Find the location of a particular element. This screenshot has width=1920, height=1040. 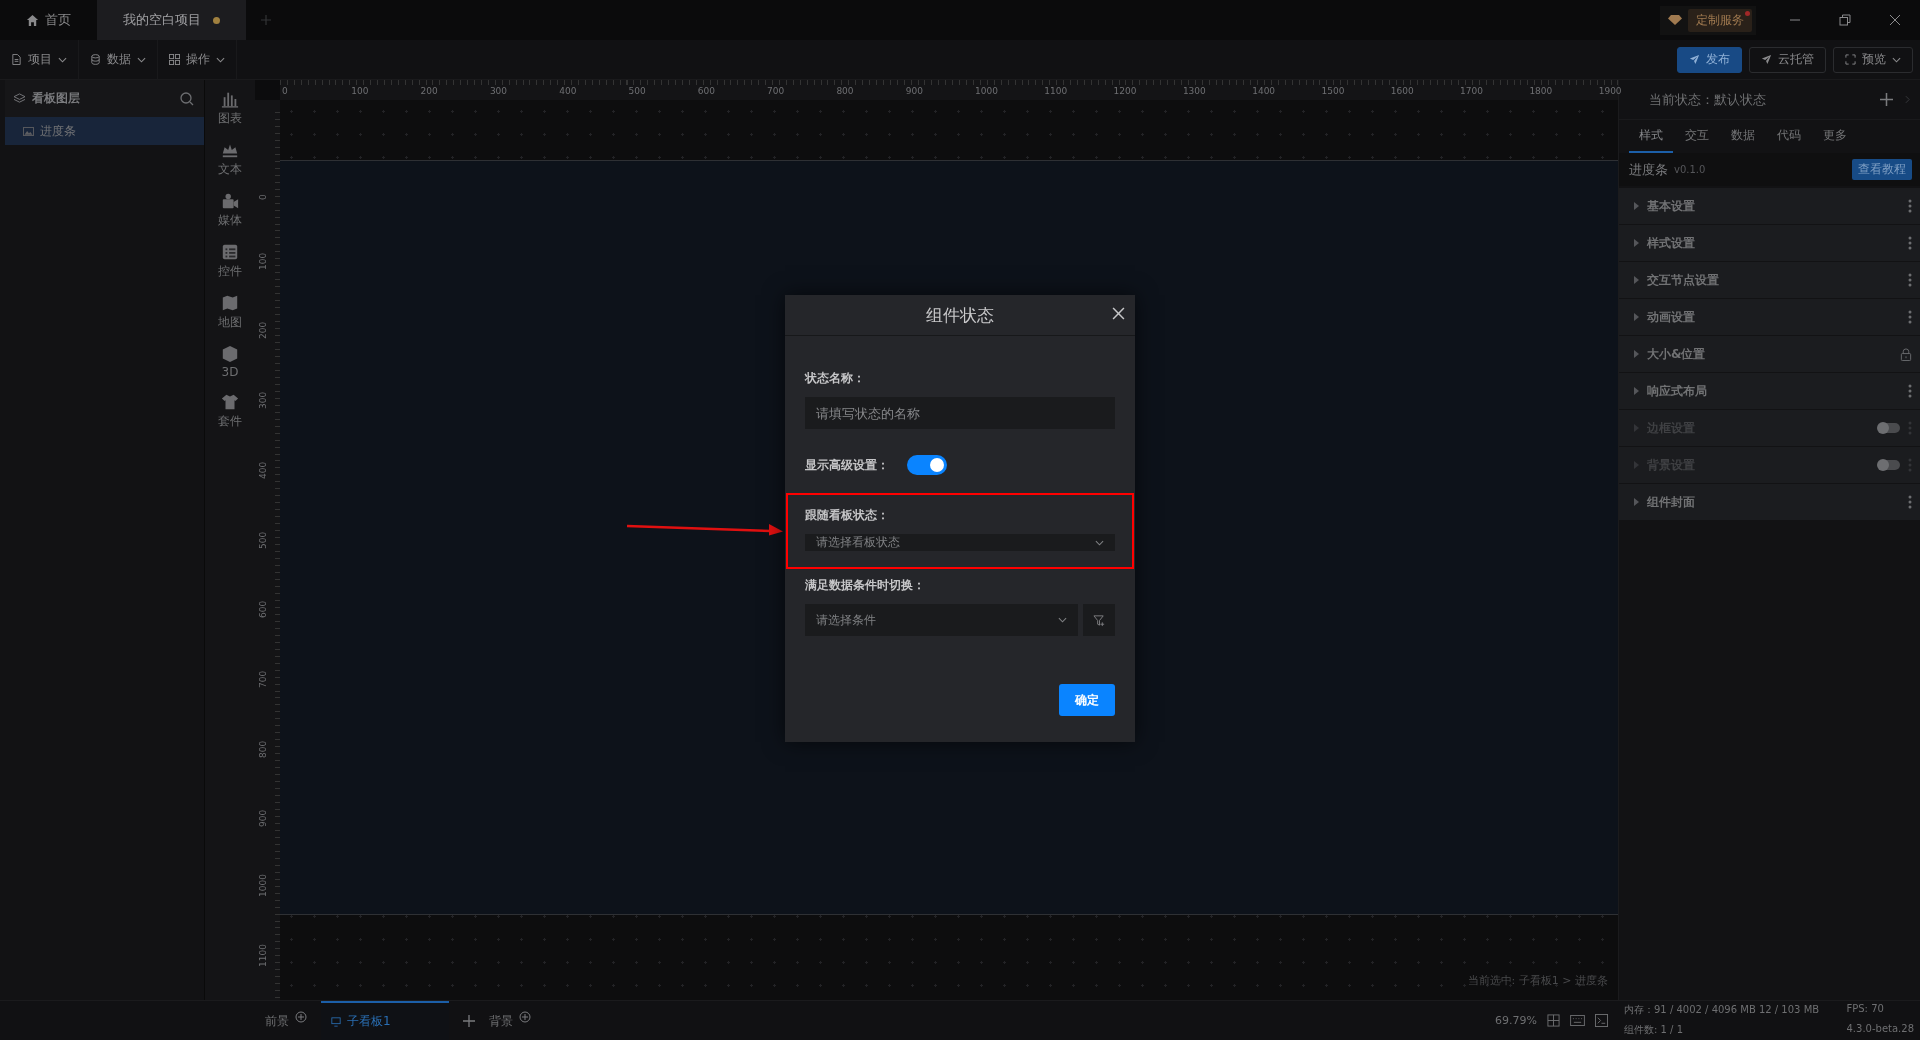

menu-button: 操作 is located at coordinates (197, 59).